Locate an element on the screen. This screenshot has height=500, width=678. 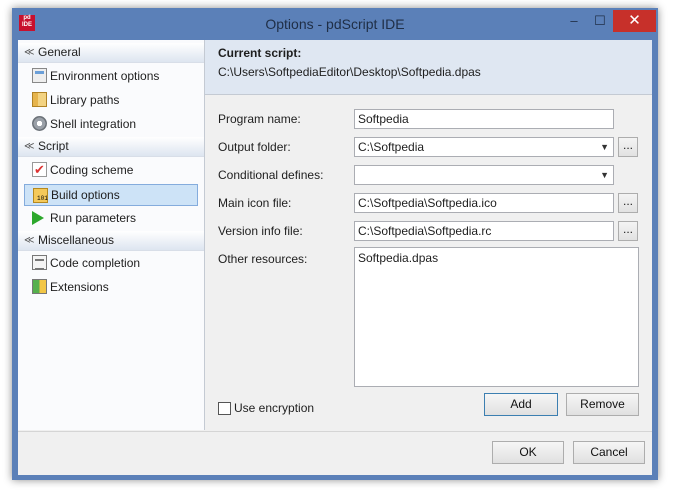
run-icon is located at coordinates (38, 218).